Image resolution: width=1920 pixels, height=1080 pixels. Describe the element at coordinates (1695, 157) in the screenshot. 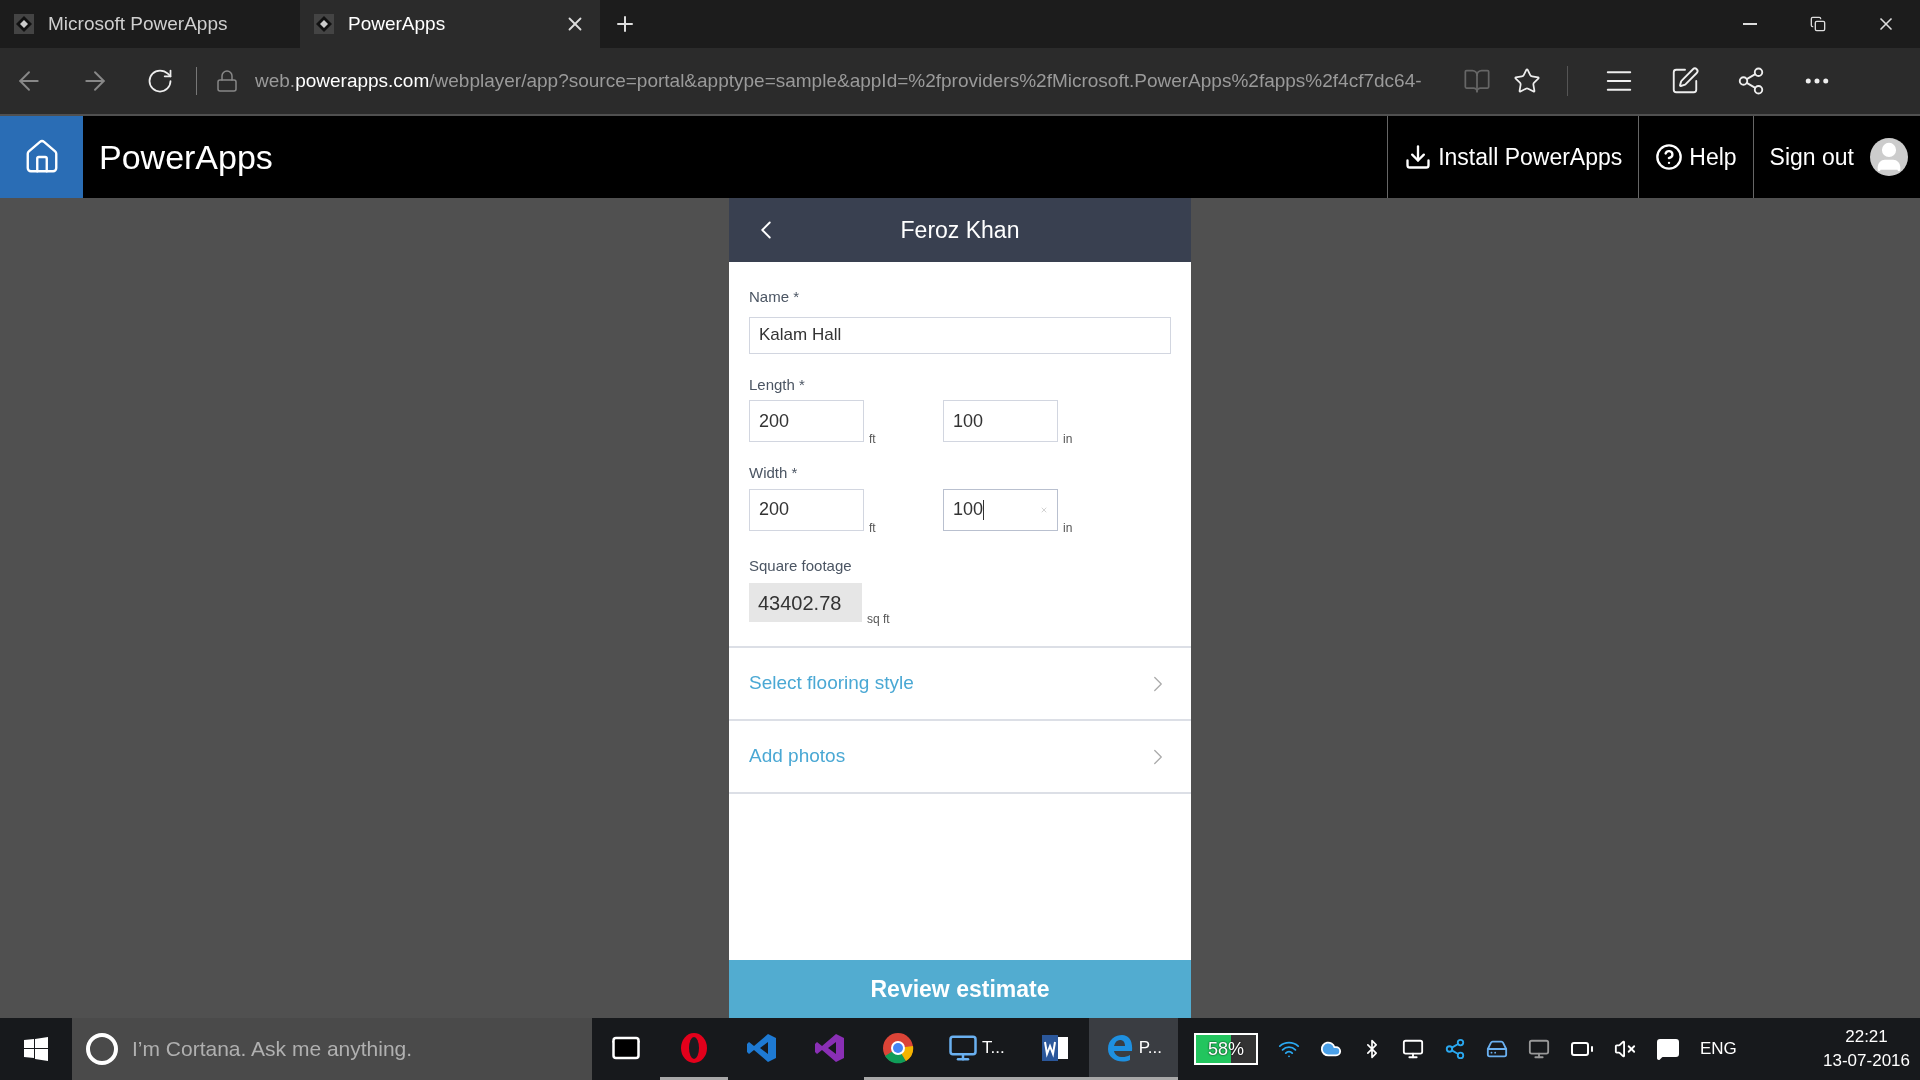

I see `help-button: Help` at that location.